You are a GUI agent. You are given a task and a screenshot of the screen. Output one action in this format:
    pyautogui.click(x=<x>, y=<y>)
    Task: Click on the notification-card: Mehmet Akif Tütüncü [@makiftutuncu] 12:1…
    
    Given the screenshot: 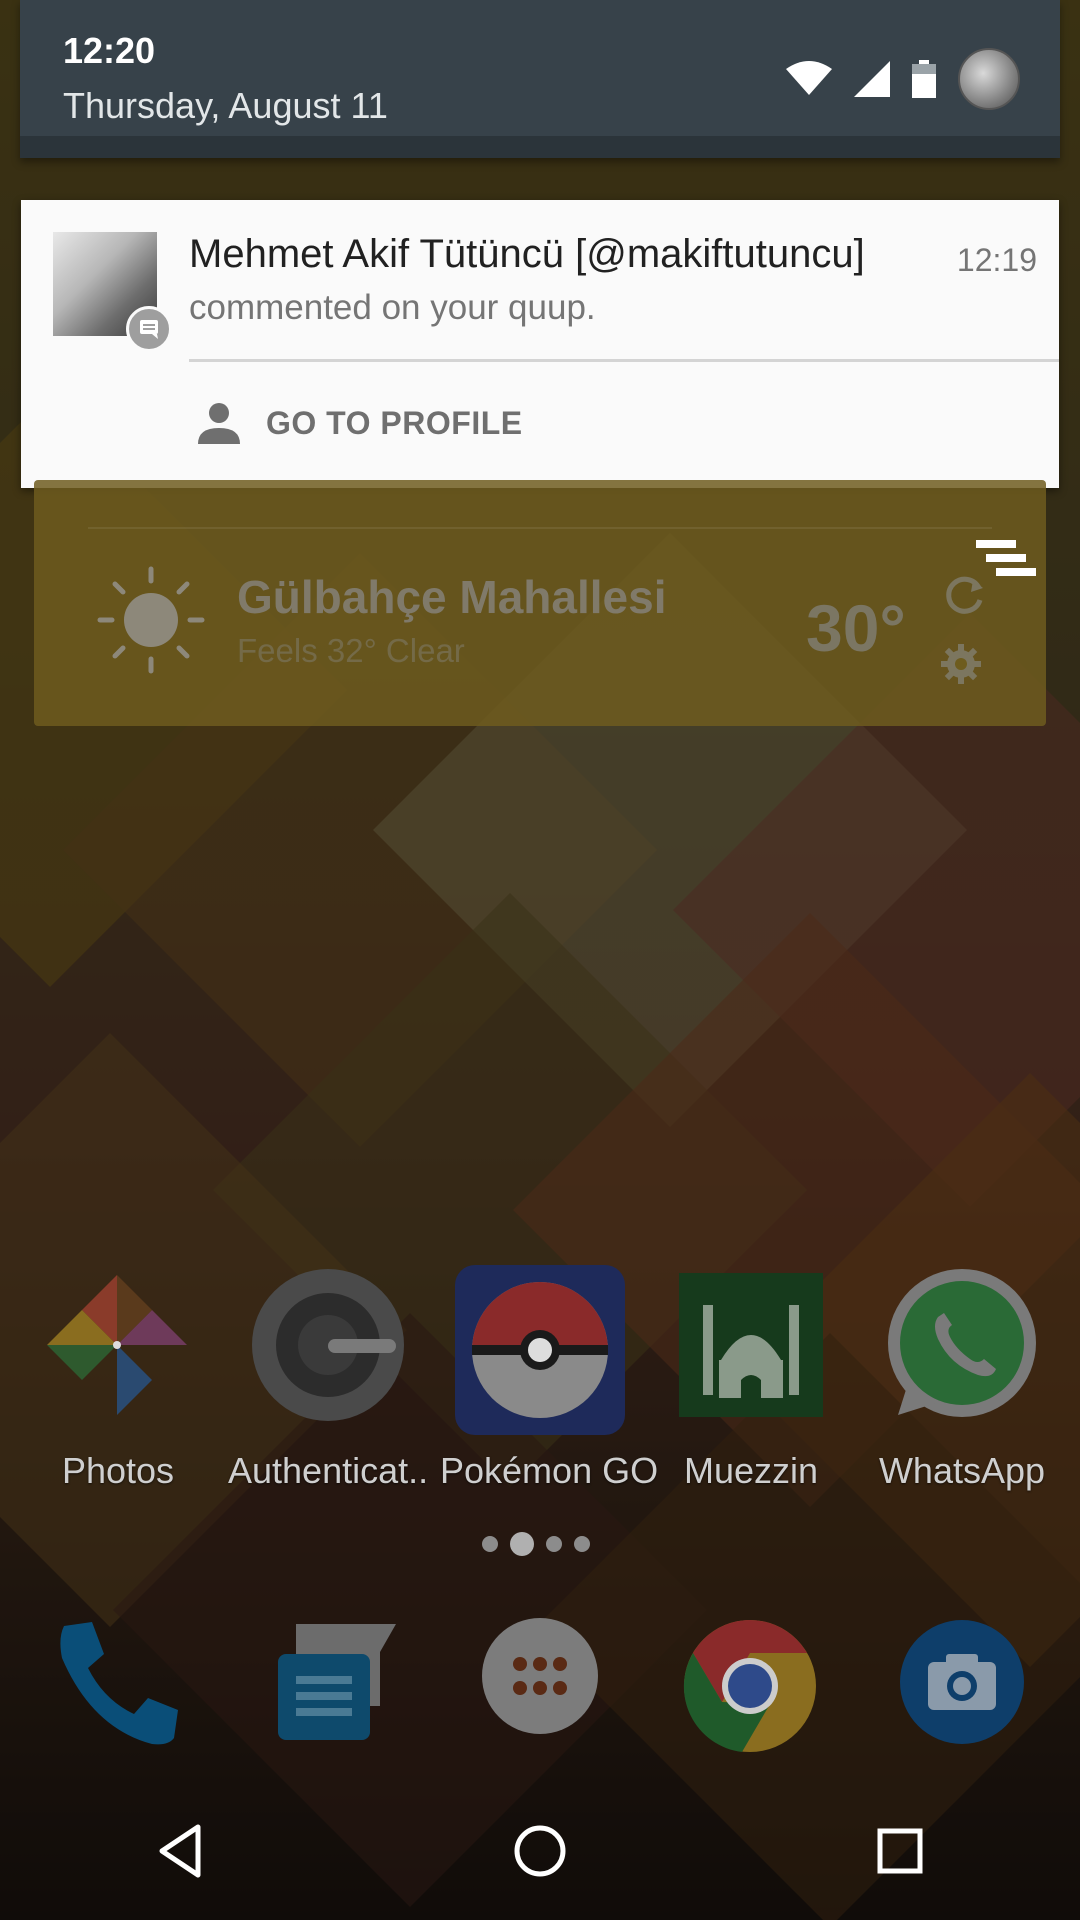 What is the action you would take?
    pyautogui.click(x=540, y=344)
    